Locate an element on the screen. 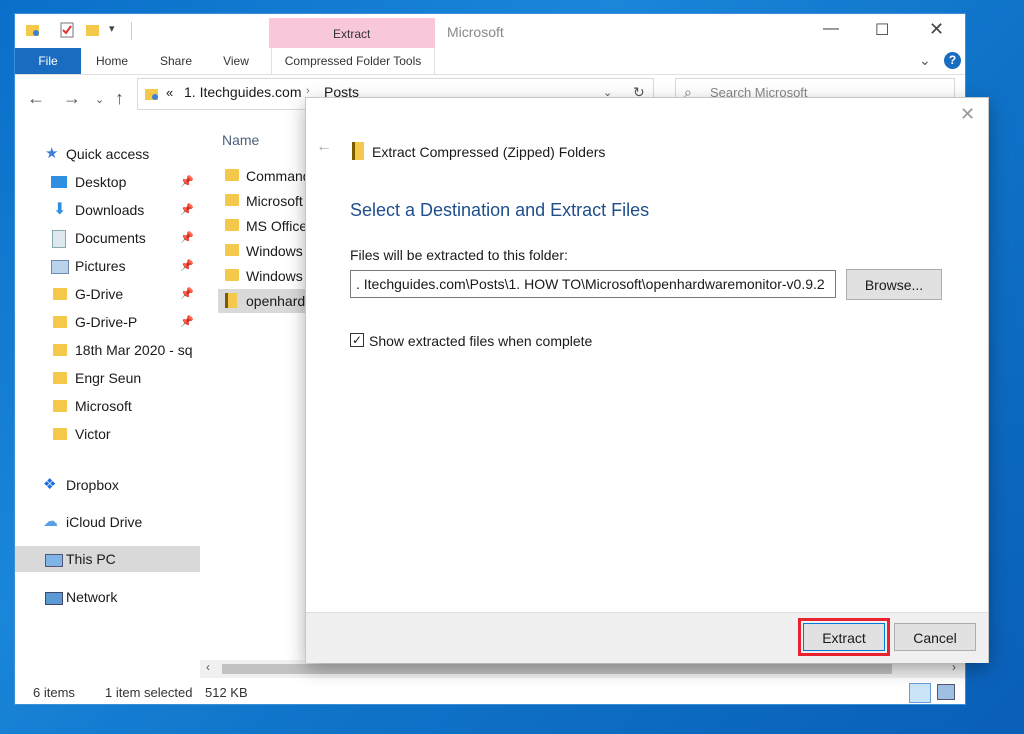 The height and width of the screenshot is (734, 1024). nav-item-label: G-Drive-P is located at coordinates (106, 322).